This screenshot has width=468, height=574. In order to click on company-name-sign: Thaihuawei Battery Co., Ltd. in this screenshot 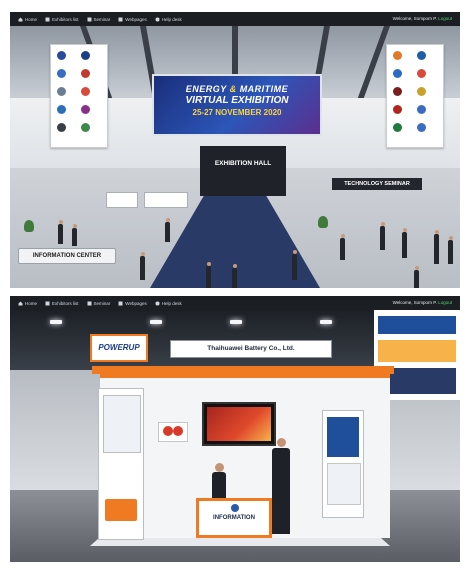, I will do `click(251, 349)`.